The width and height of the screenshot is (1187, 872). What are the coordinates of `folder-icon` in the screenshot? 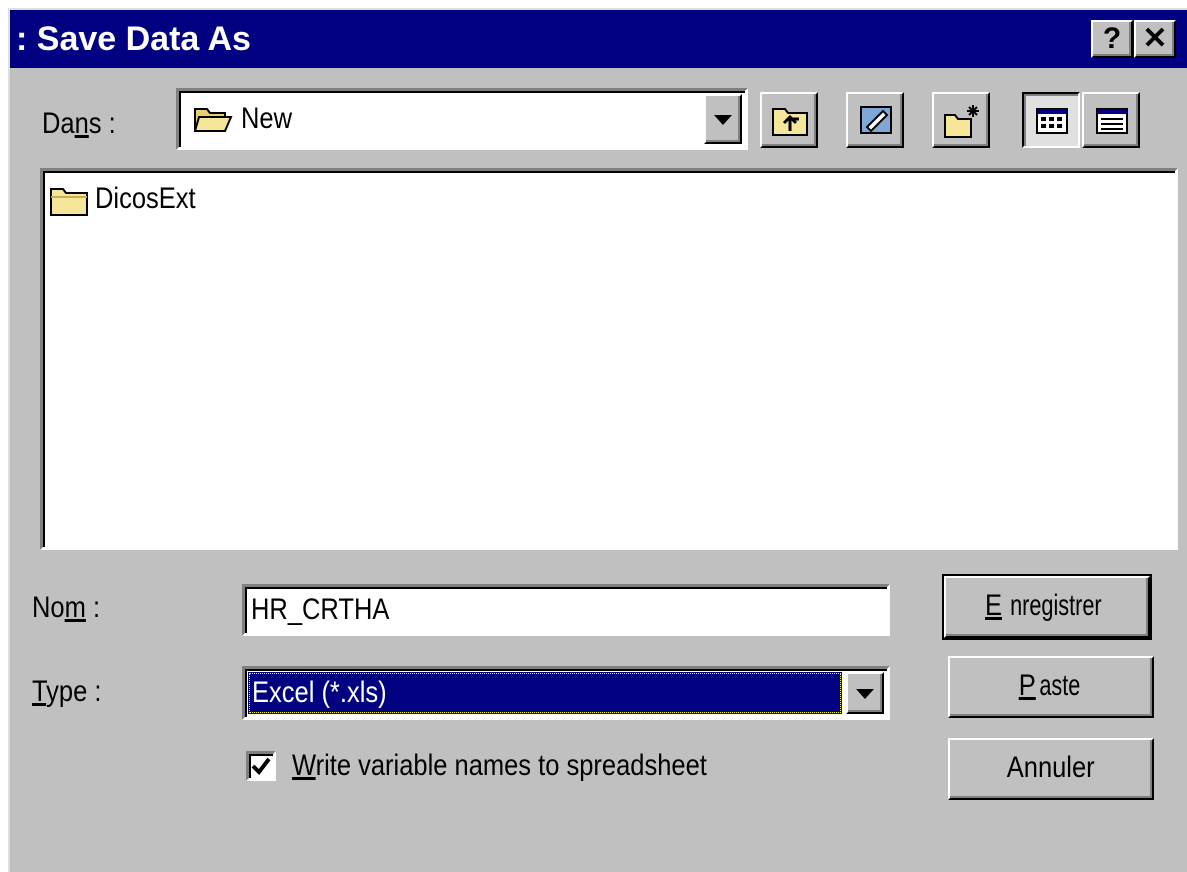 It's located at (69, 203).